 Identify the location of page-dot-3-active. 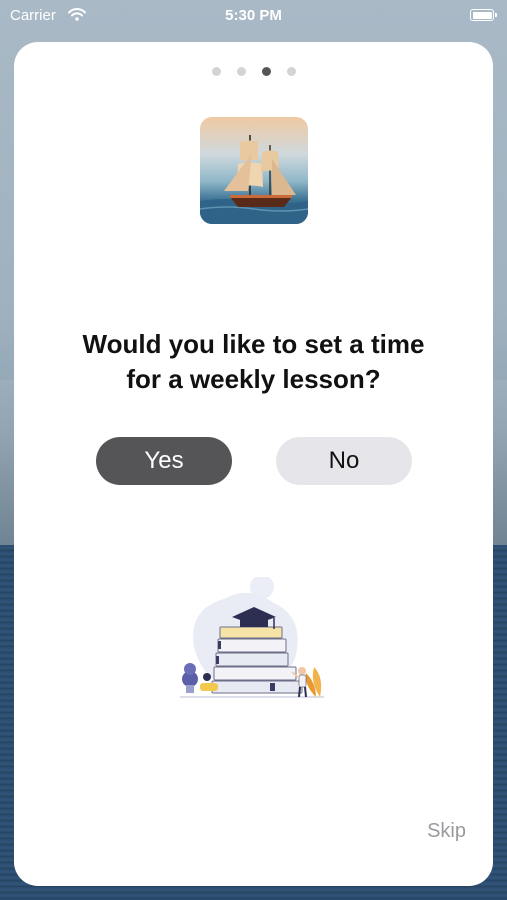
(266, 71).